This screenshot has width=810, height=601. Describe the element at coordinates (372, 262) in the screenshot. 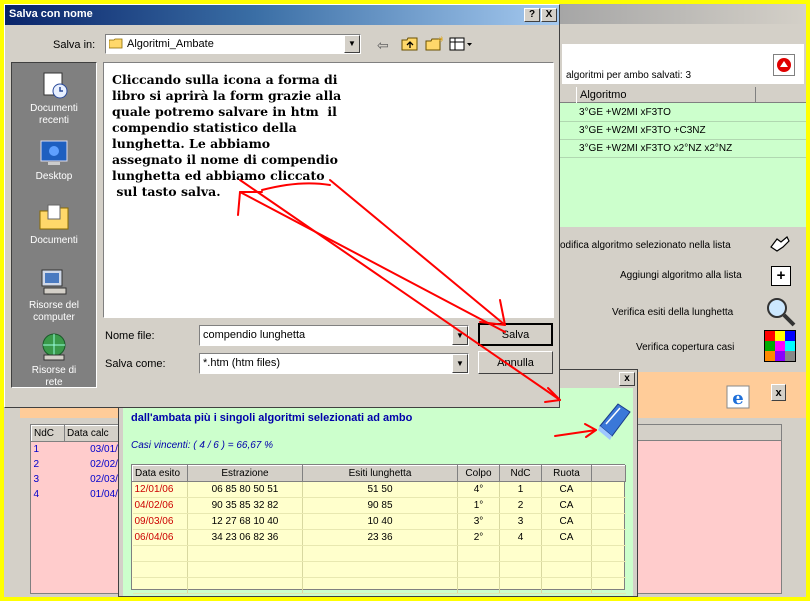

I see `arrow-back-to-text` at that location.